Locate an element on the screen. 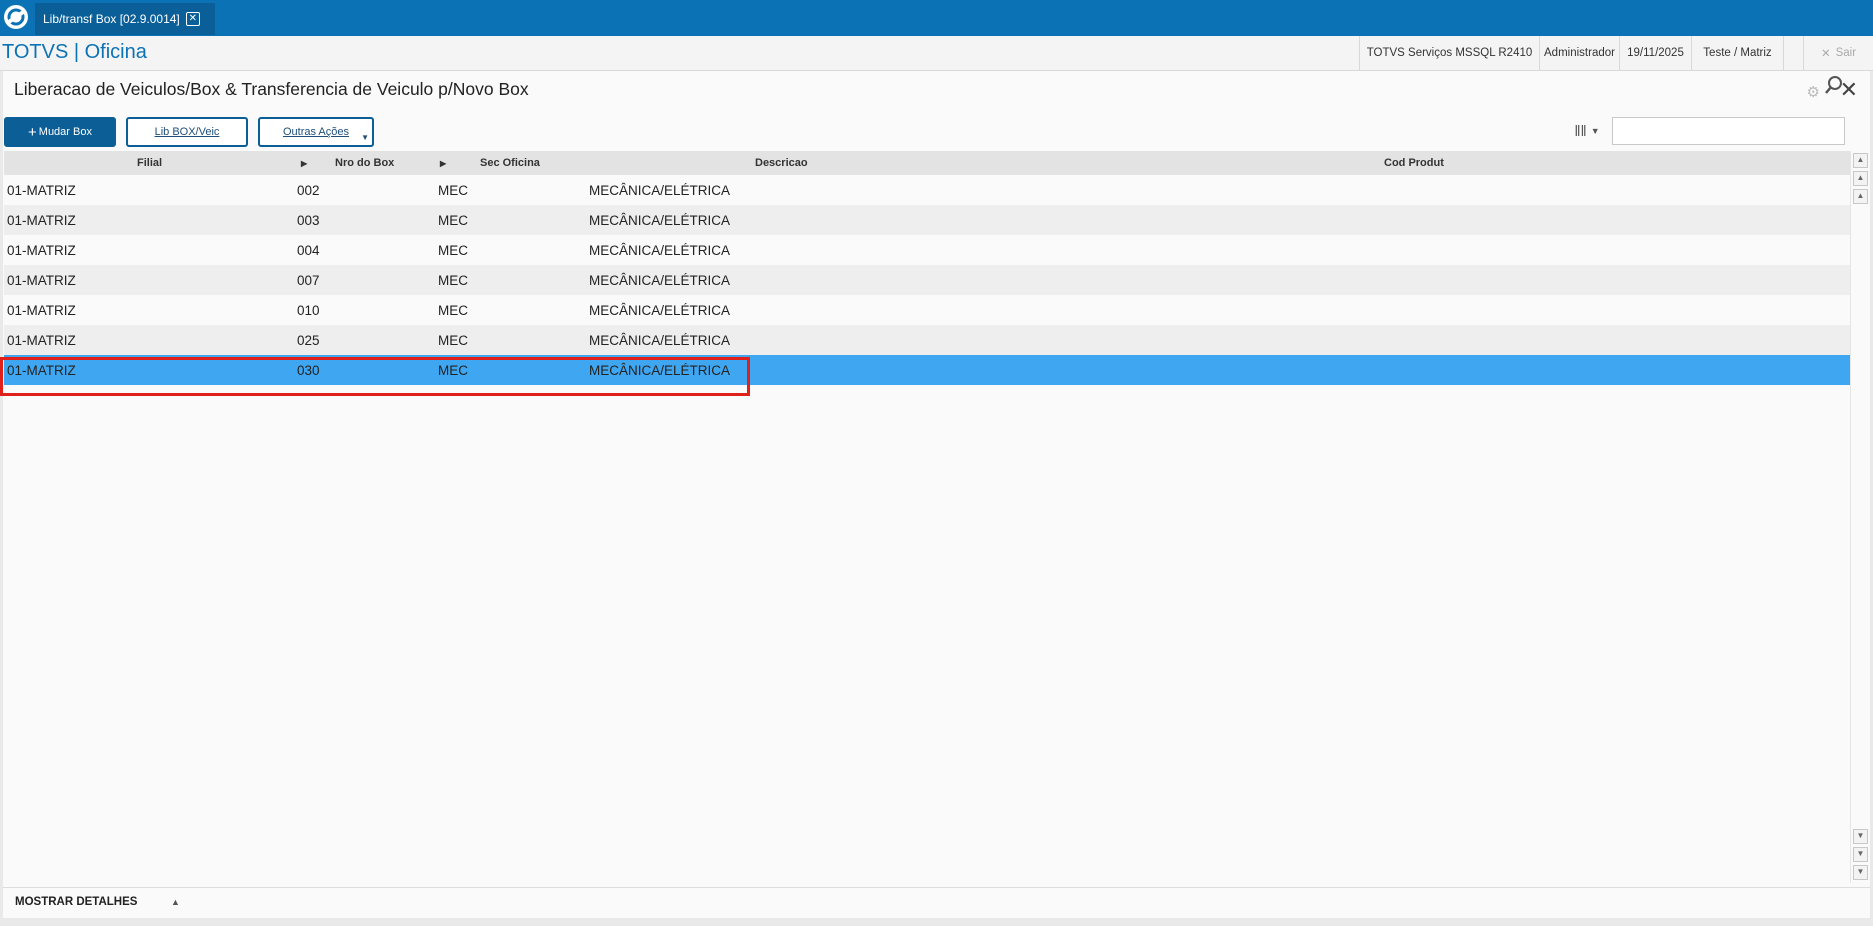 This screenshot has height=926, width=1873. selection-highlight-box is located at coordinates (375, 376).